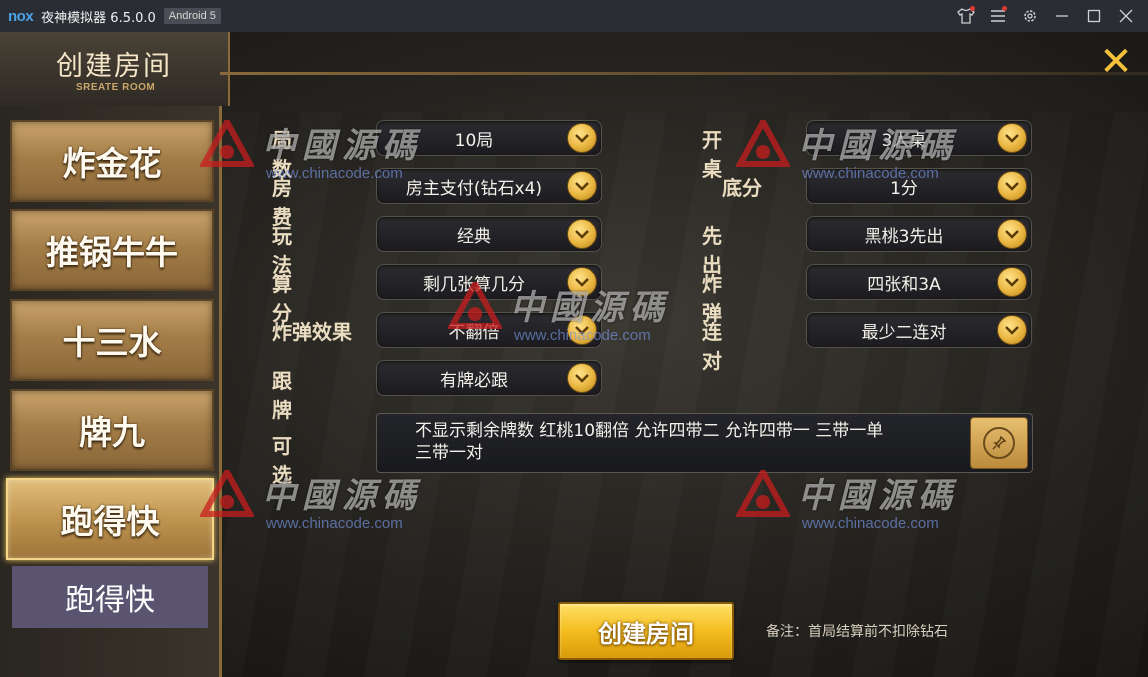  I want to click on watermark-logo-icon, so click(763, 493).